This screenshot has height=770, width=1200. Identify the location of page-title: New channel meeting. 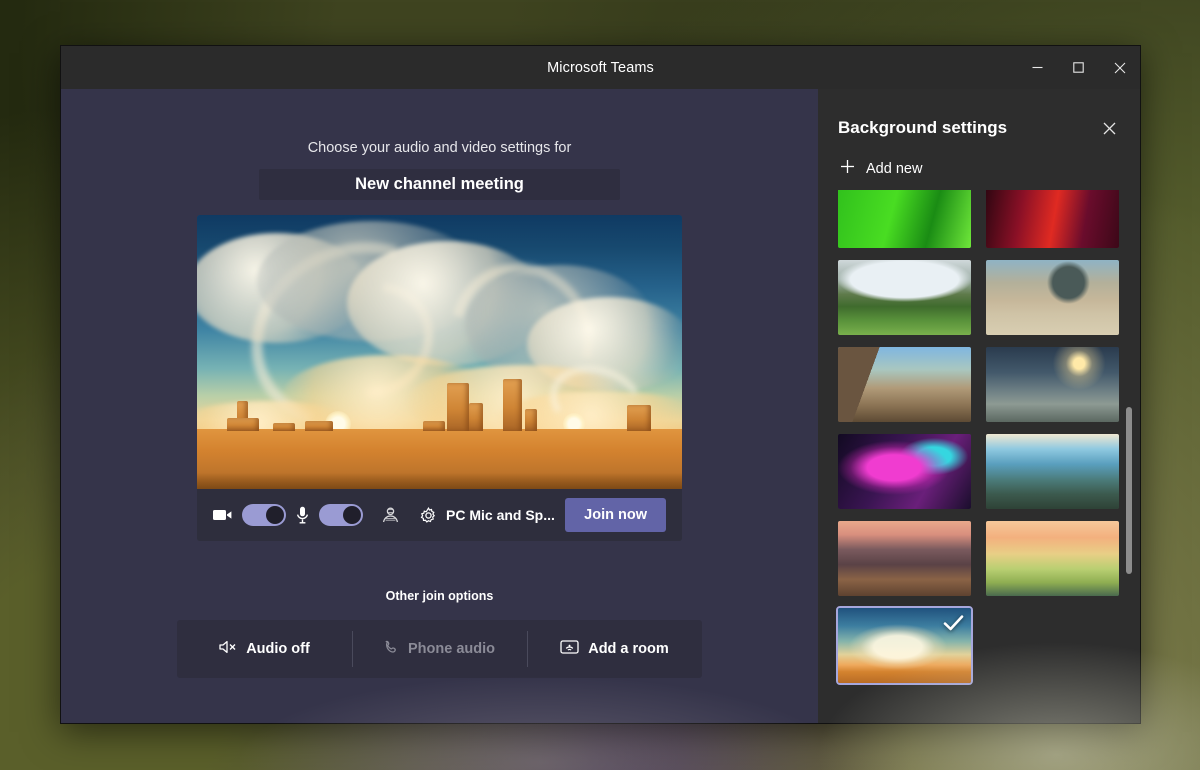
(439, 184).